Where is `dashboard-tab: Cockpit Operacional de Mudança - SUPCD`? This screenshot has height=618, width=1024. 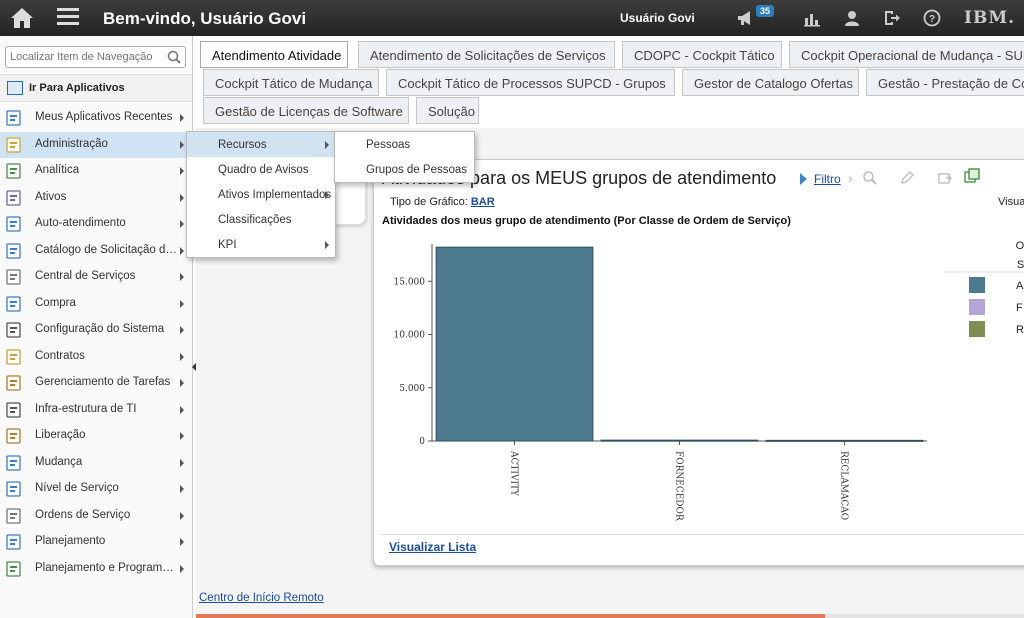
dashboard-tab: Cockpit Operacional de Mudança - SUPCD is located at coordinates (906, 54).